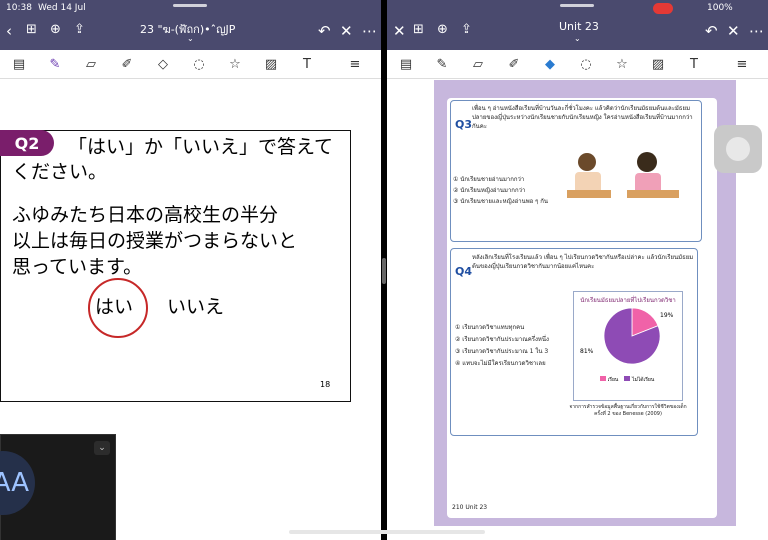  I want to click on legend-item-1: เรียน, so click(609, 380).